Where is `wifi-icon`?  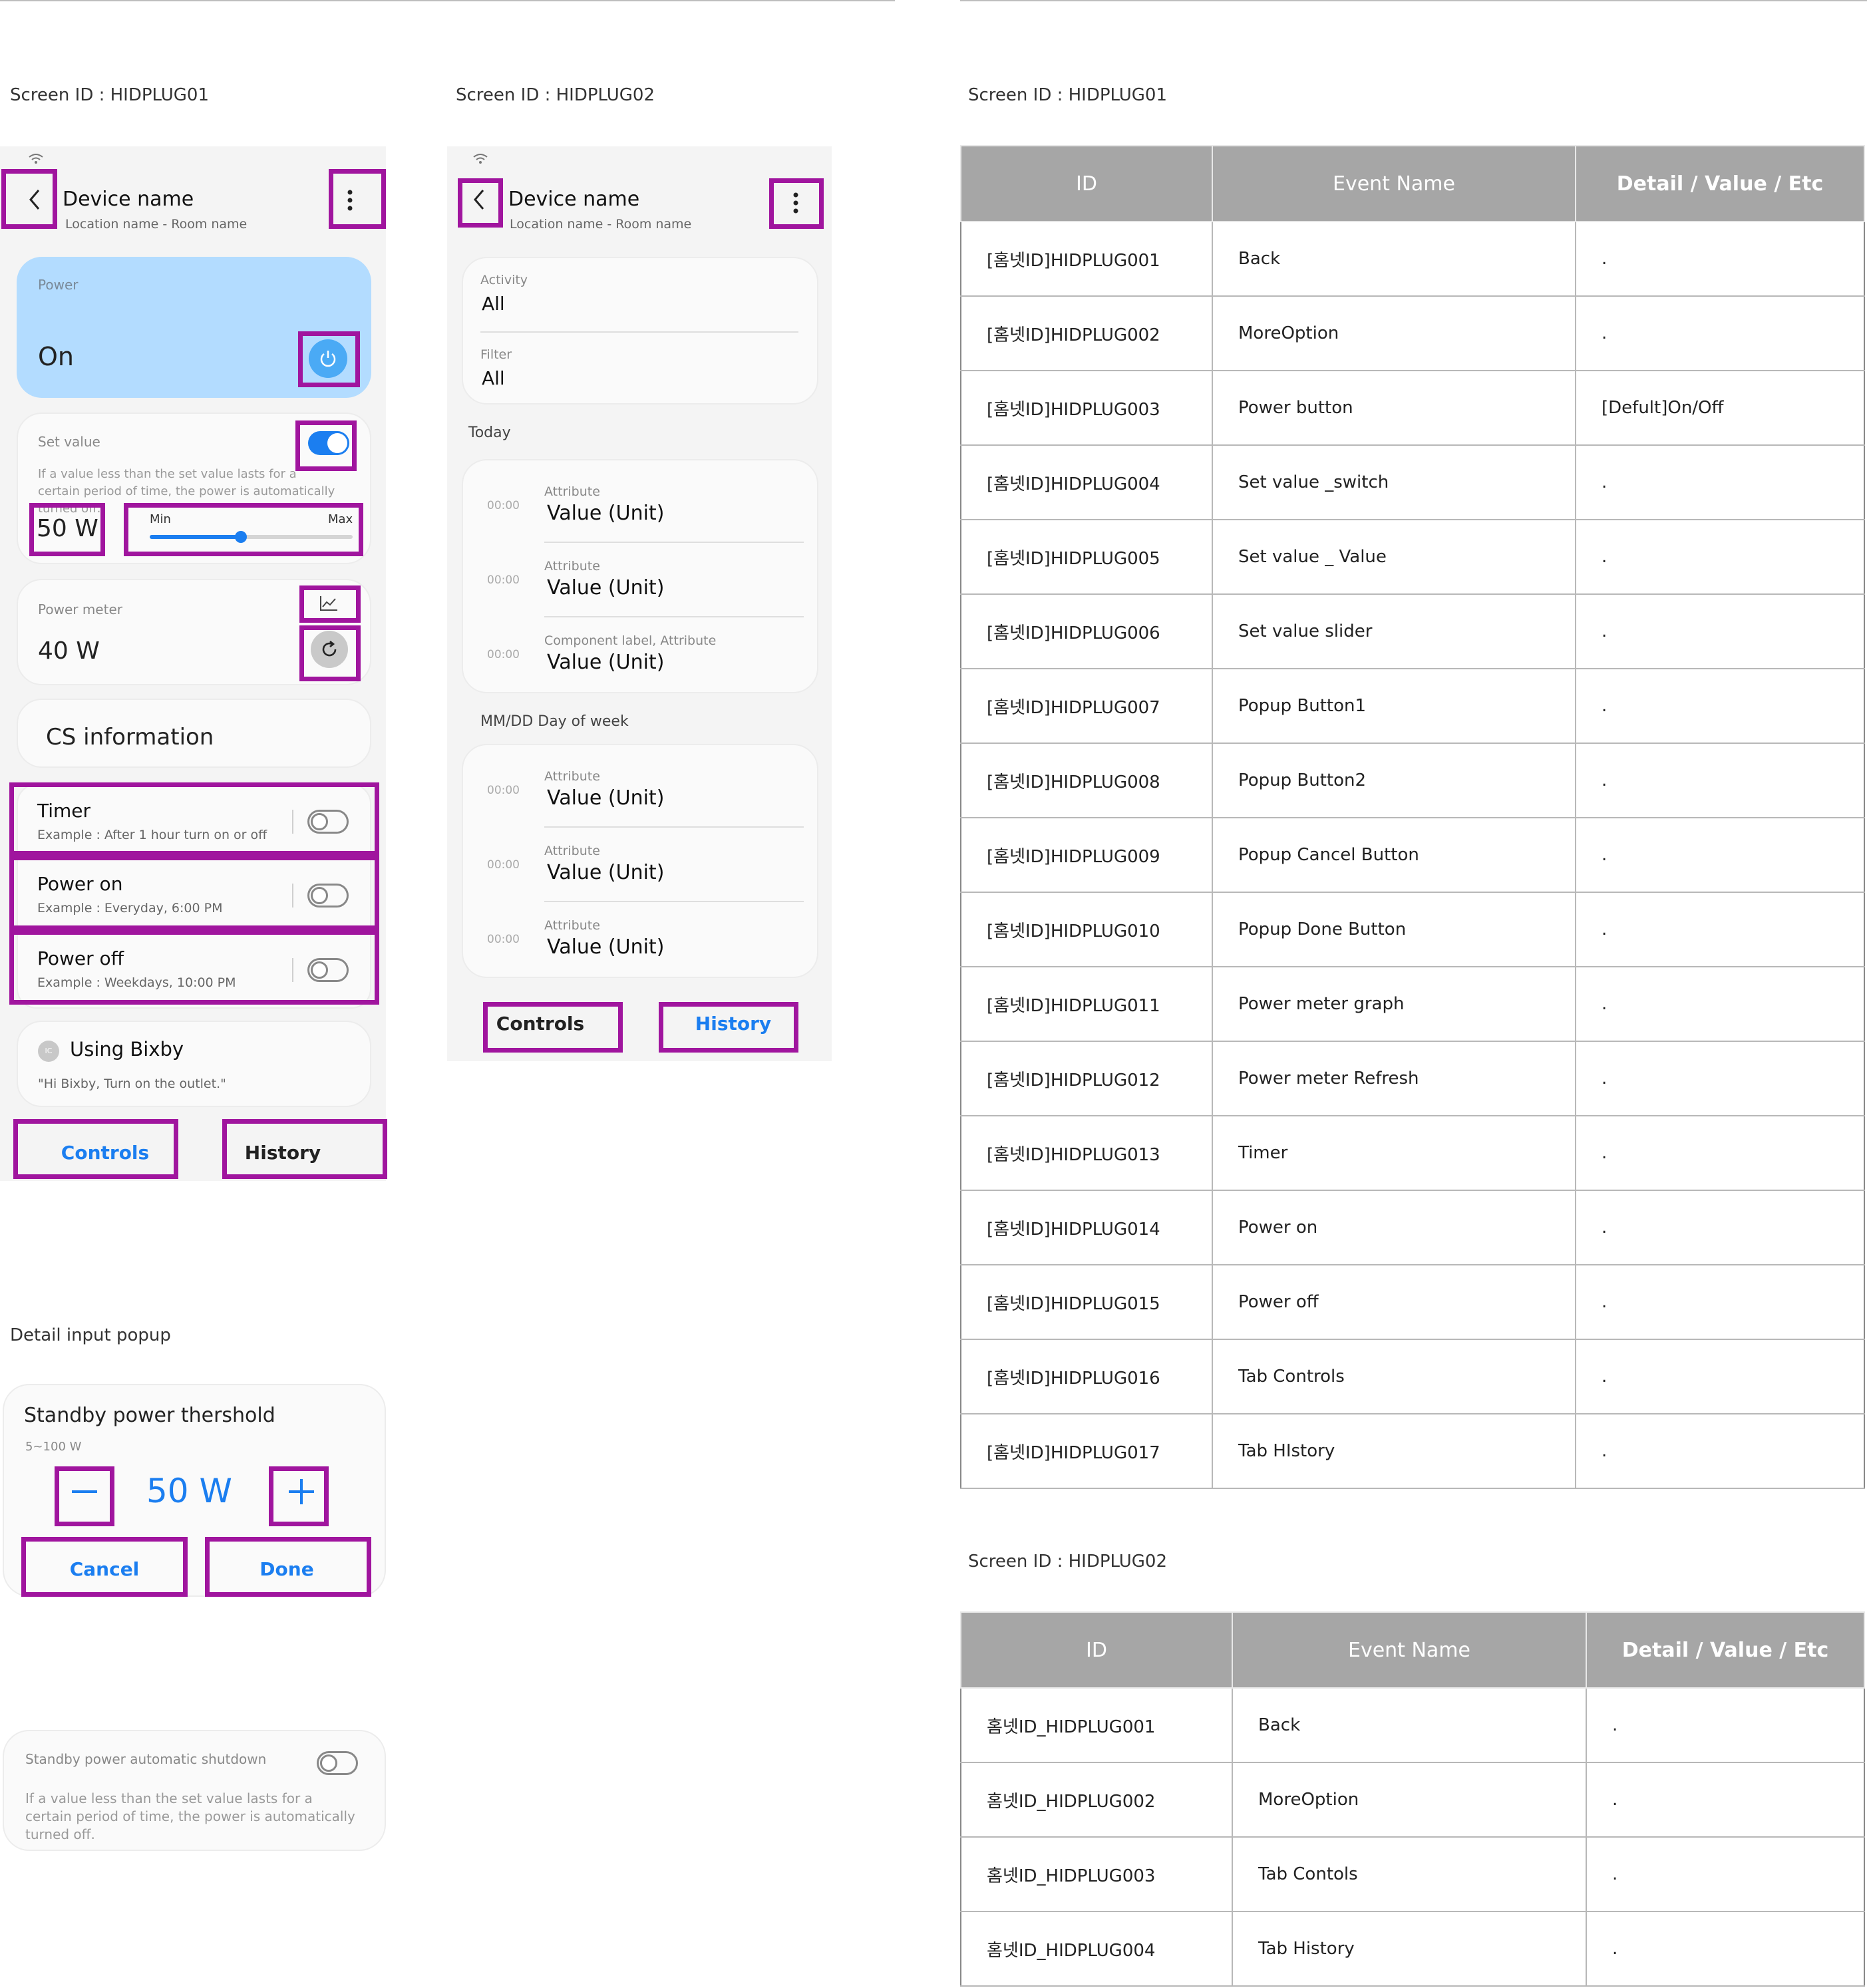
wifi-icon is located at coordinates (481, 159).